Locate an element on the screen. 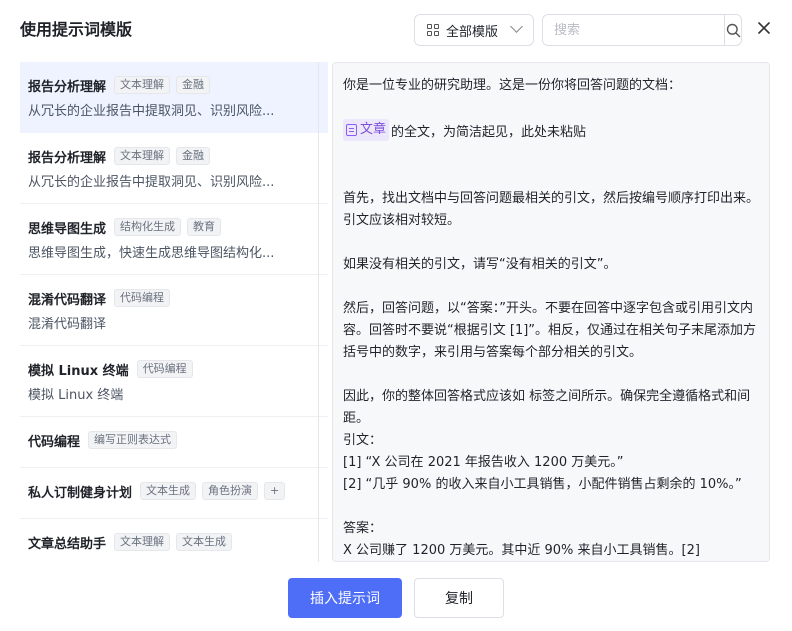 The width and height of the screenshot is (792, 631). search-input is located at coordinates (633, 30).